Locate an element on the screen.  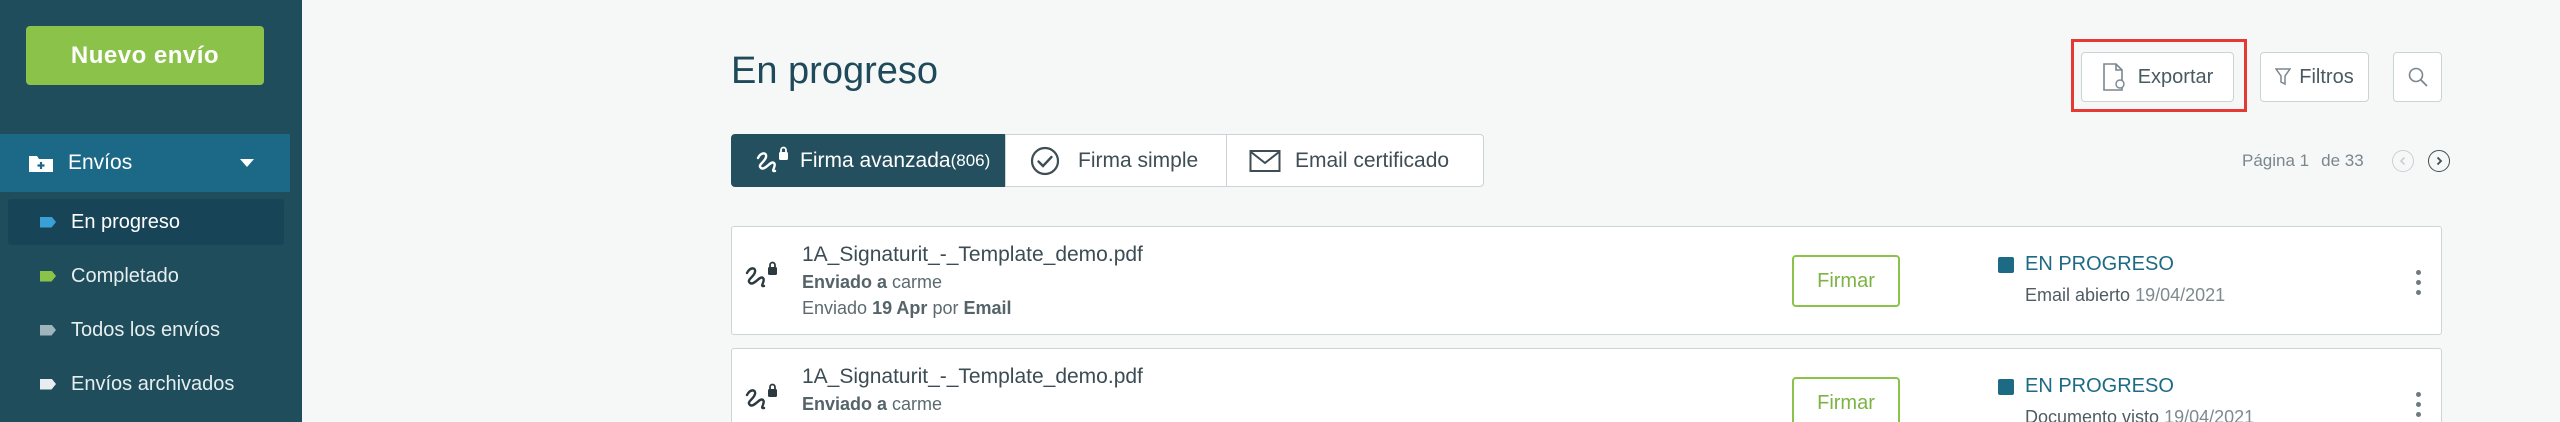
sidebar-item-archivados: Envíos archivados is located at coordinates (146, 384).